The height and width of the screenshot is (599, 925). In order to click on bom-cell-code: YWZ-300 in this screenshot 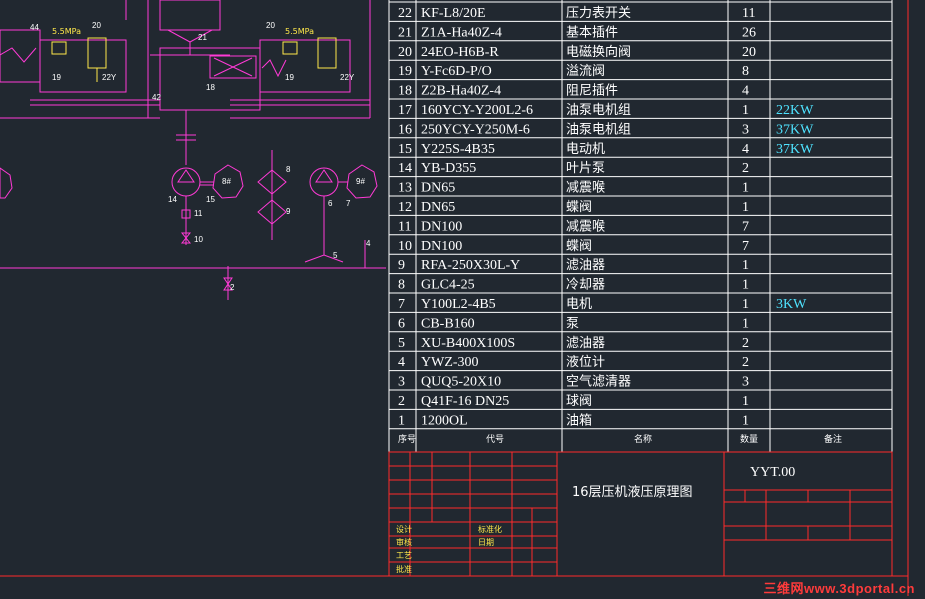, I will do `click(450, 362)`.